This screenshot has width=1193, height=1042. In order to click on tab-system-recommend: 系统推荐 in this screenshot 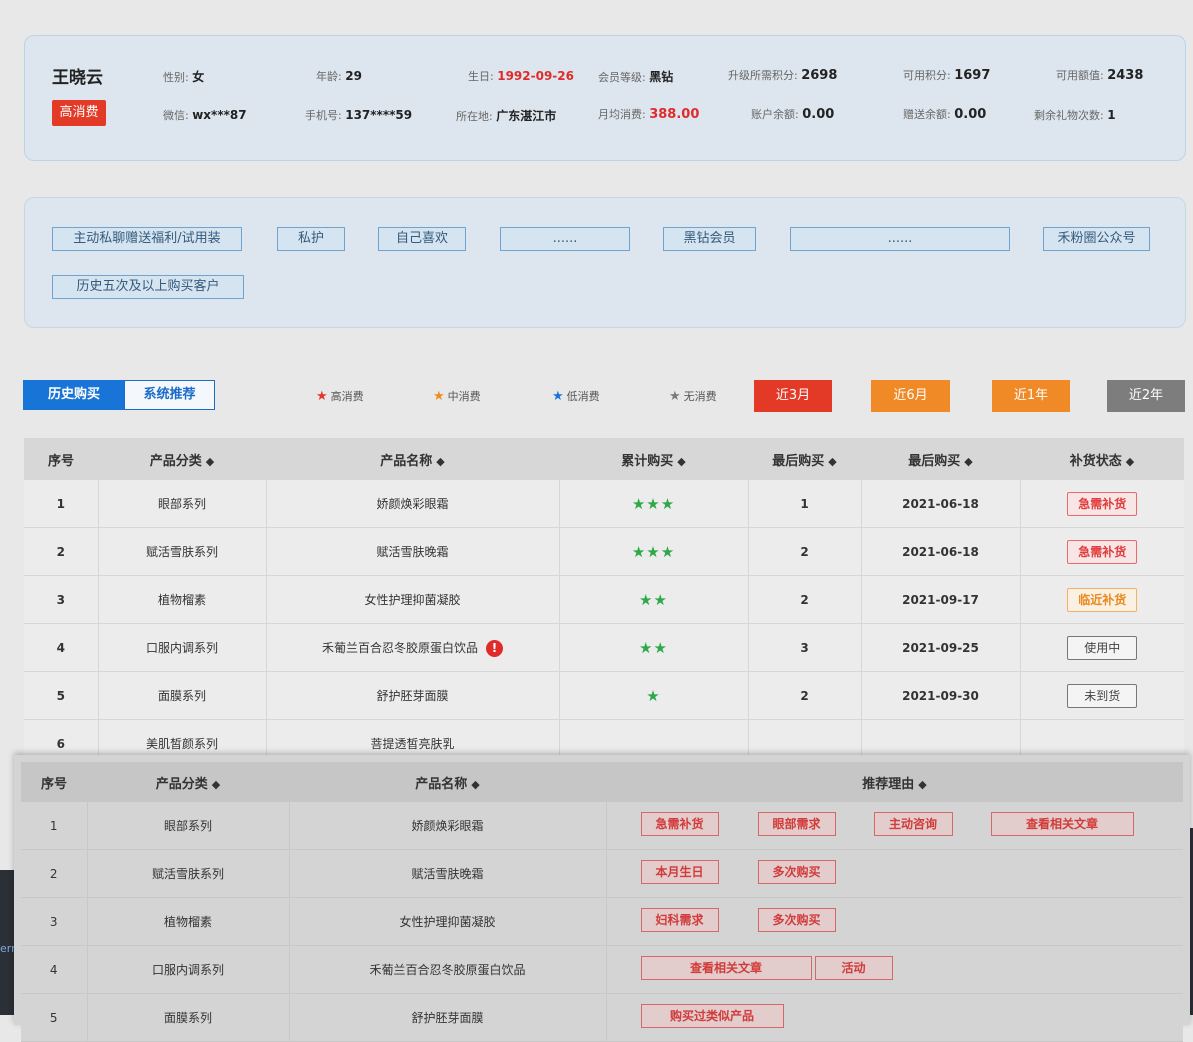, I will do `click(169, 395)`.